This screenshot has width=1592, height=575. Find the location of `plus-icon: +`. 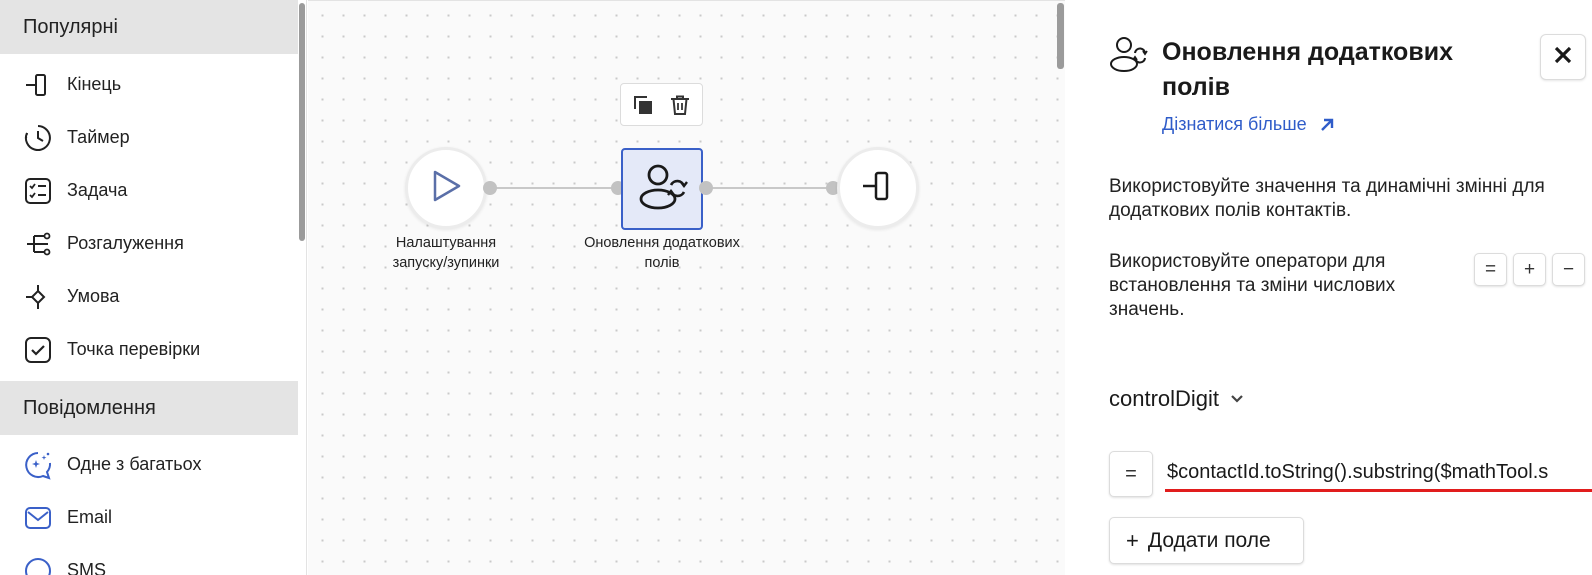

plus-icon: + is located at coordinates (1132, 540).